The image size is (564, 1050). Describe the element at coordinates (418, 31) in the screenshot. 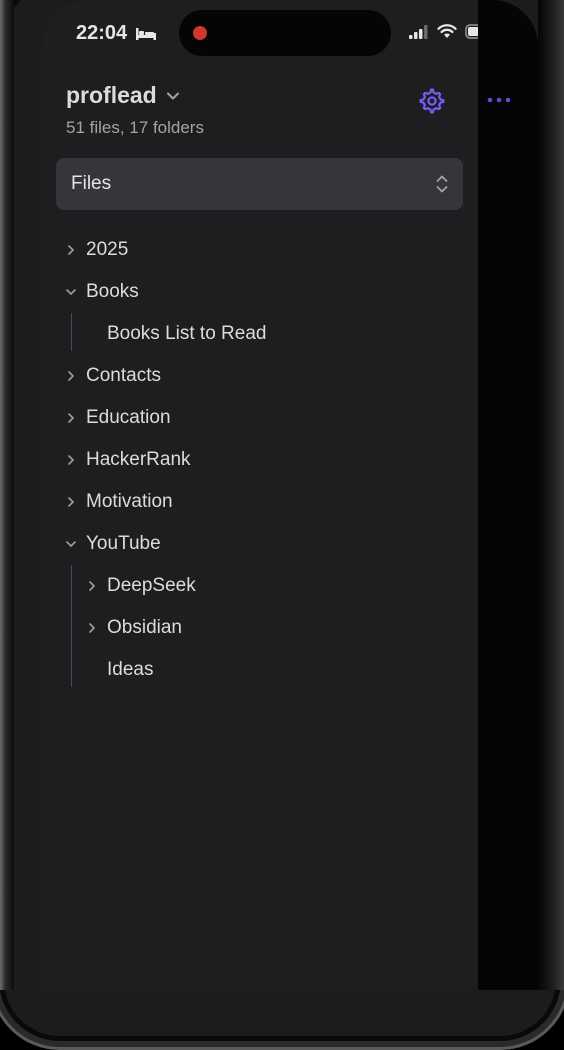

I see `cellular-signal-icon` at that location.